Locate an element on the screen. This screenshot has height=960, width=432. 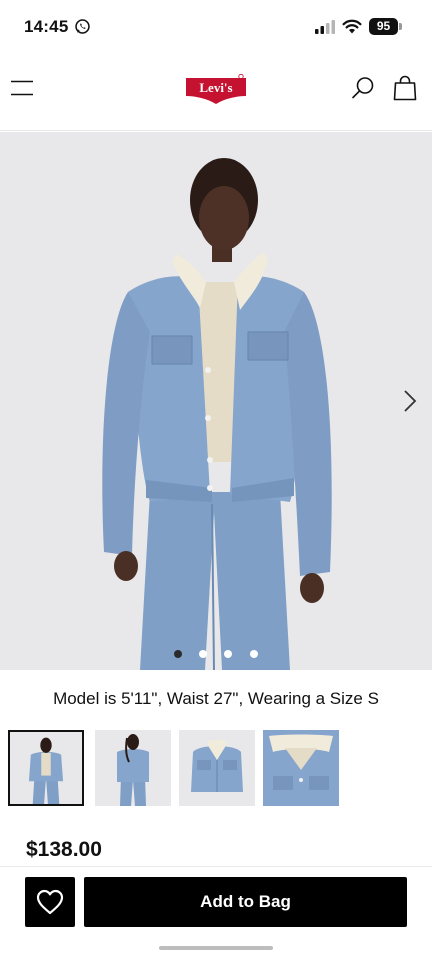
levis-logo: Levi's is located at coordinates (216, 89).